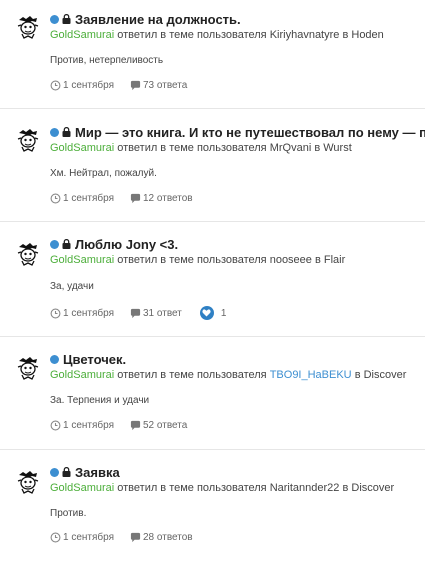 The width and height of the screenshot is (425, 561). What do you see at coordinates (168, 198) in the screenshot?
I see `replies-text: 12 ответов` at bounding box center [168, 198].